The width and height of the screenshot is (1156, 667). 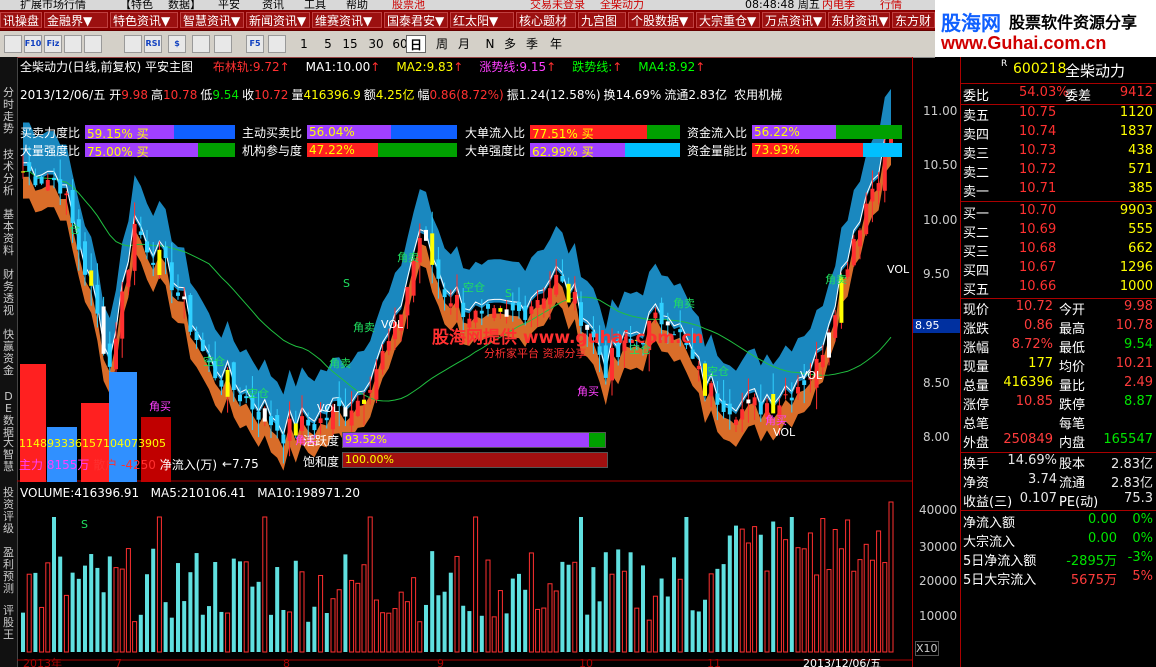 I want to click on indicator-bar: 56.04%, so click(x=382, y=132).